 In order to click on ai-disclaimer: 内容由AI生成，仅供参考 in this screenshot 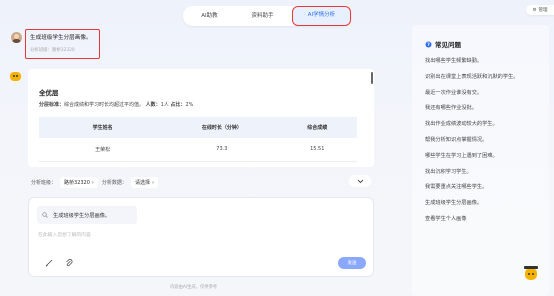, I will do `click(194, 287)`.